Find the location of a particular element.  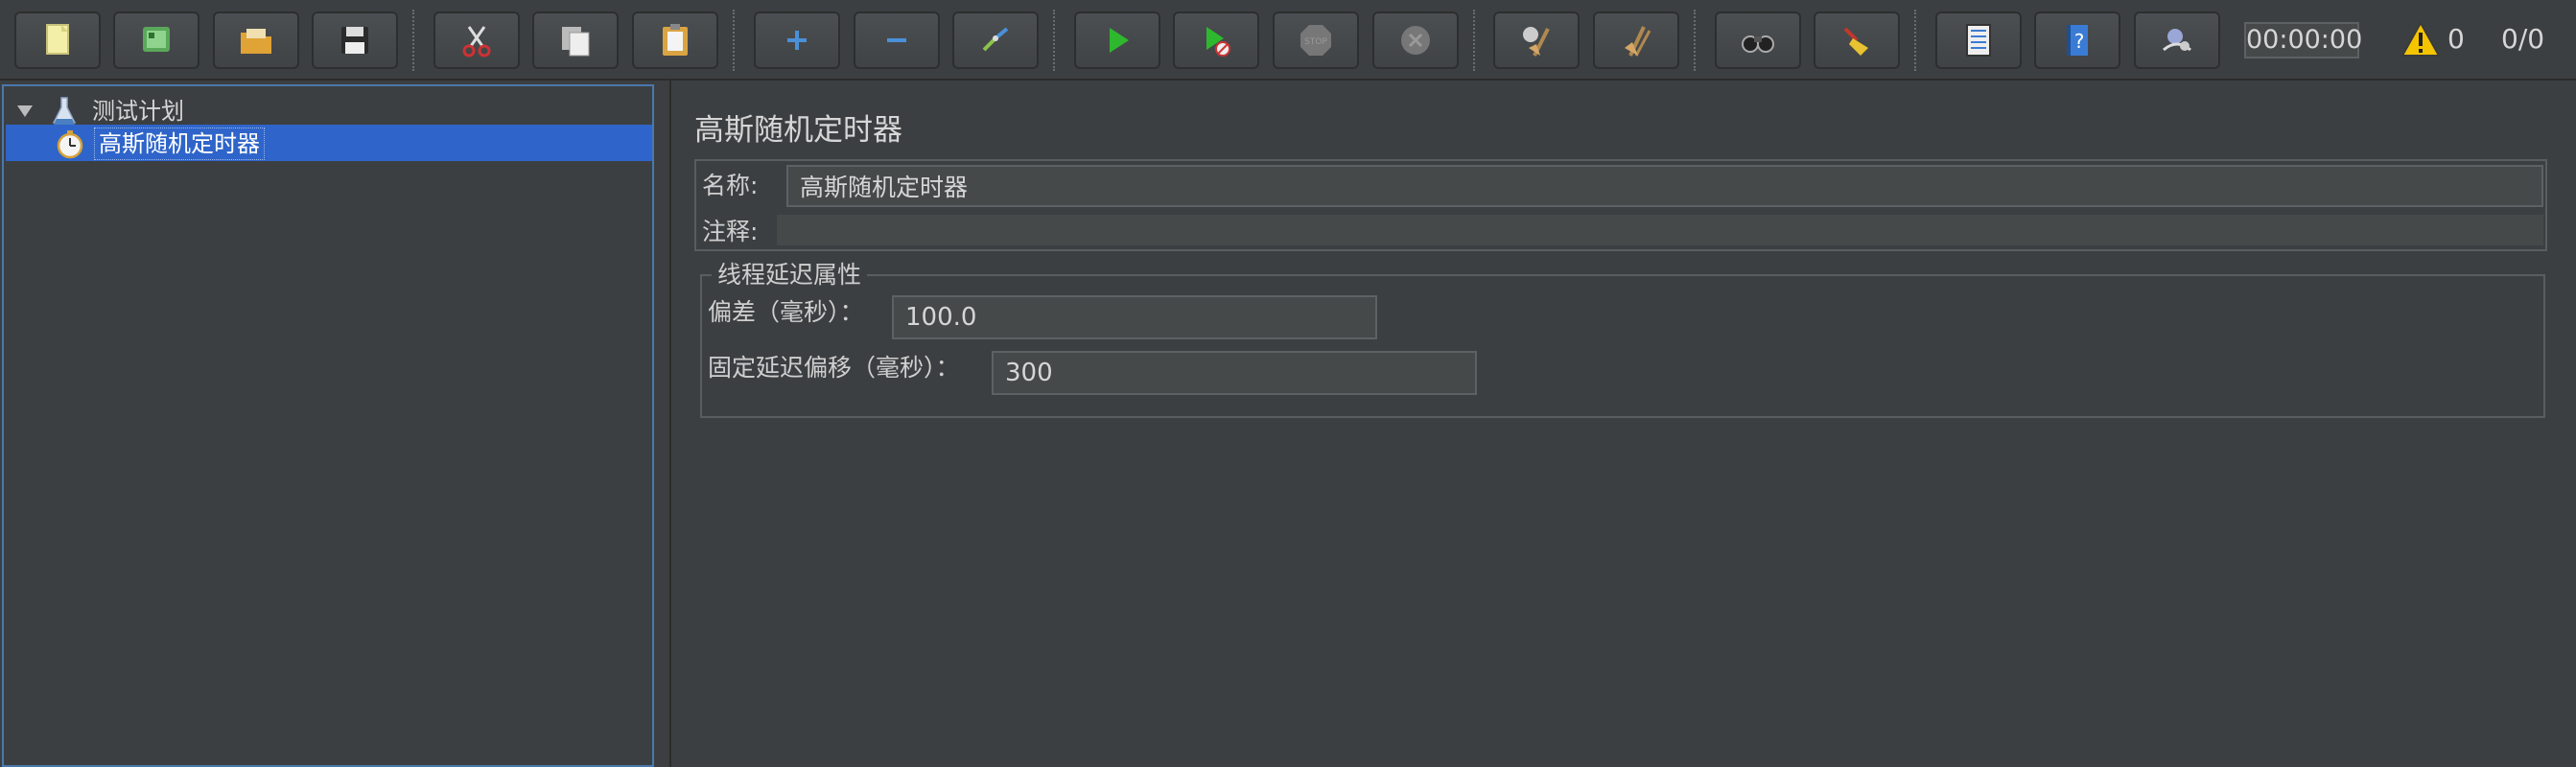

page-title: 高斯随机定时器 is located at coordinates (798, 130).